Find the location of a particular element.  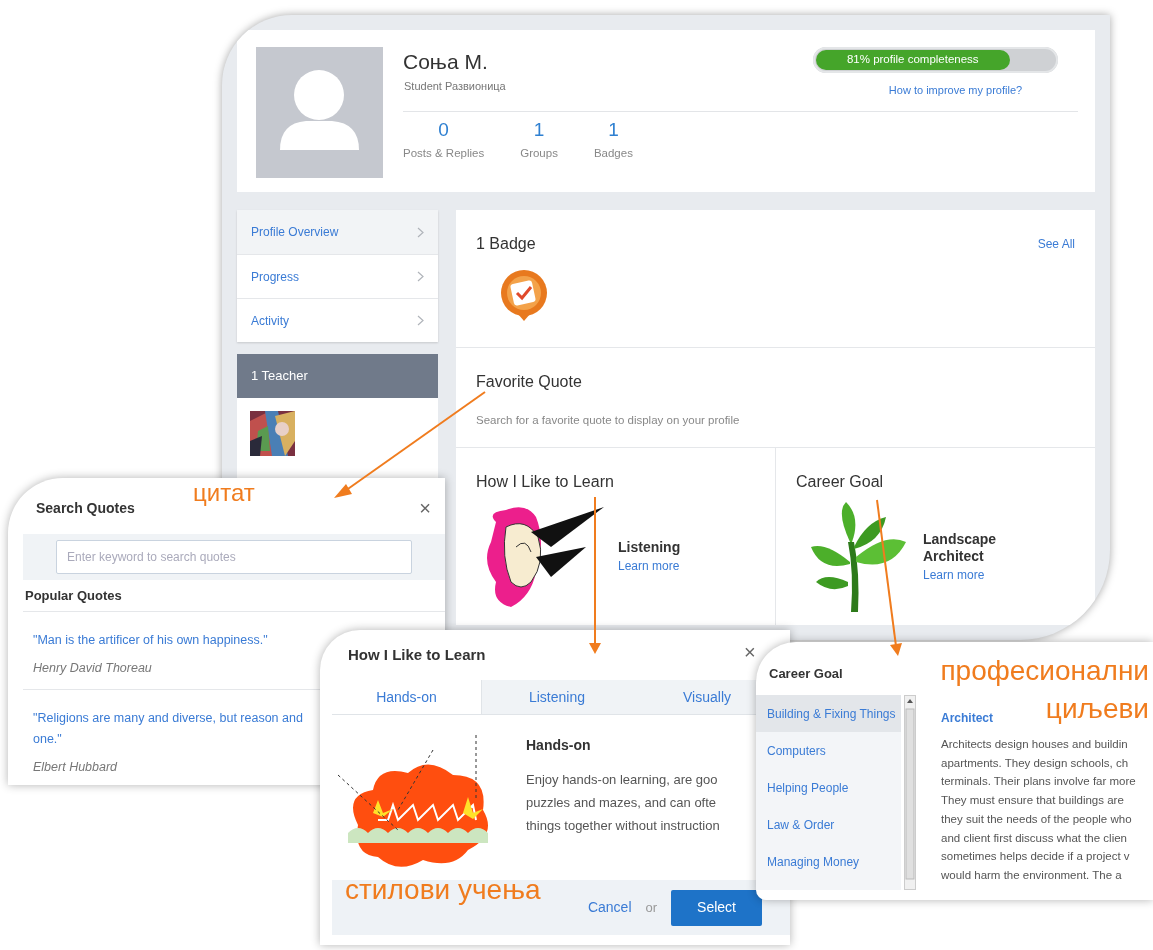

annotation-label: професионални is located at coordinates (1045, 671).